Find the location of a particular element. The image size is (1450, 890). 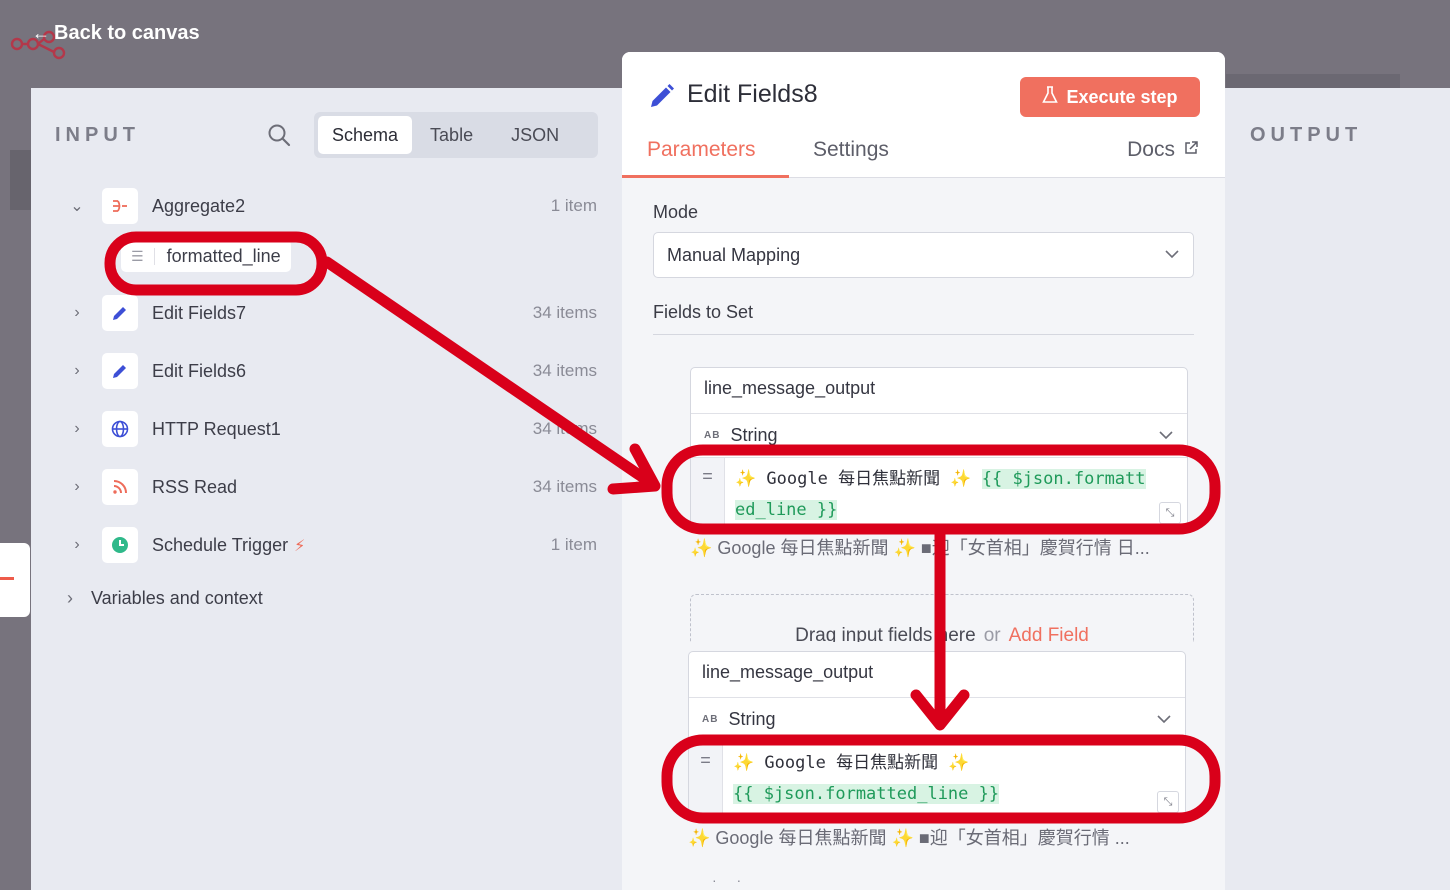

expression-equals-icon: = is located at coordinates (708, 492).